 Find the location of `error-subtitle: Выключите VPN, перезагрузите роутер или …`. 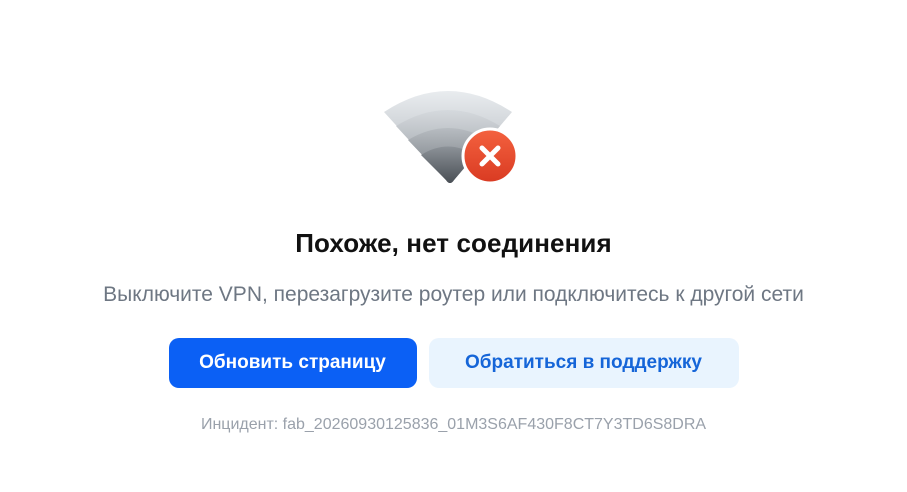

error-subtitle: Выключите VPN, перезагрузите роутер или … is located at coordinates (453, 294).